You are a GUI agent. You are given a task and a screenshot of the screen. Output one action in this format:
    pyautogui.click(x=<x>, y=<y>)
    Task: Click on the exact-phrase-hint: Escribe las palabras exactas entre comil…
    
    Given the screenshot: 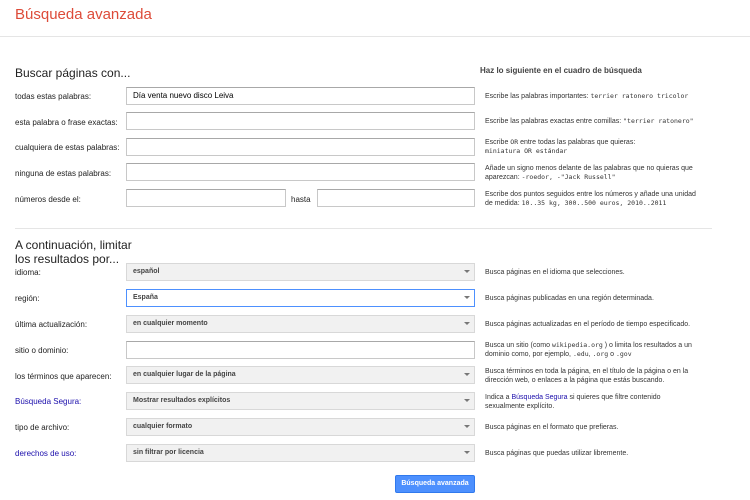 What is the action you would take?
    pyautogui.click(x=592, y=121)
    